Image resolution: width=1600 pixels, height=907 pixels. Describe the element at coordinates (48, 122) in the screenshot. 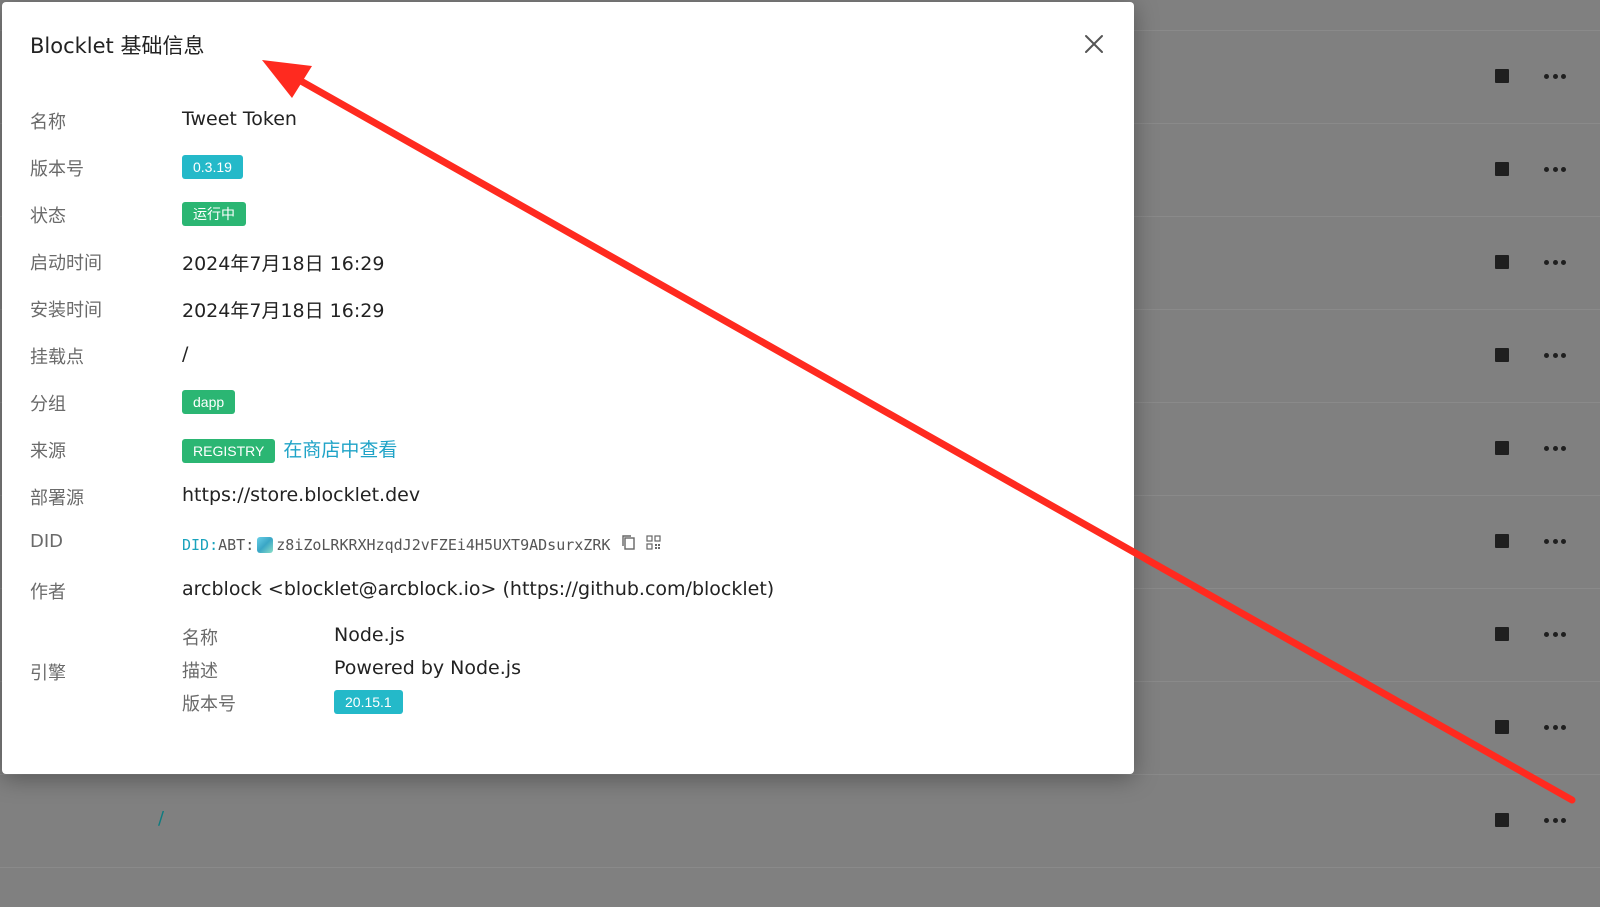

I see `name-label: 名称` at that location.